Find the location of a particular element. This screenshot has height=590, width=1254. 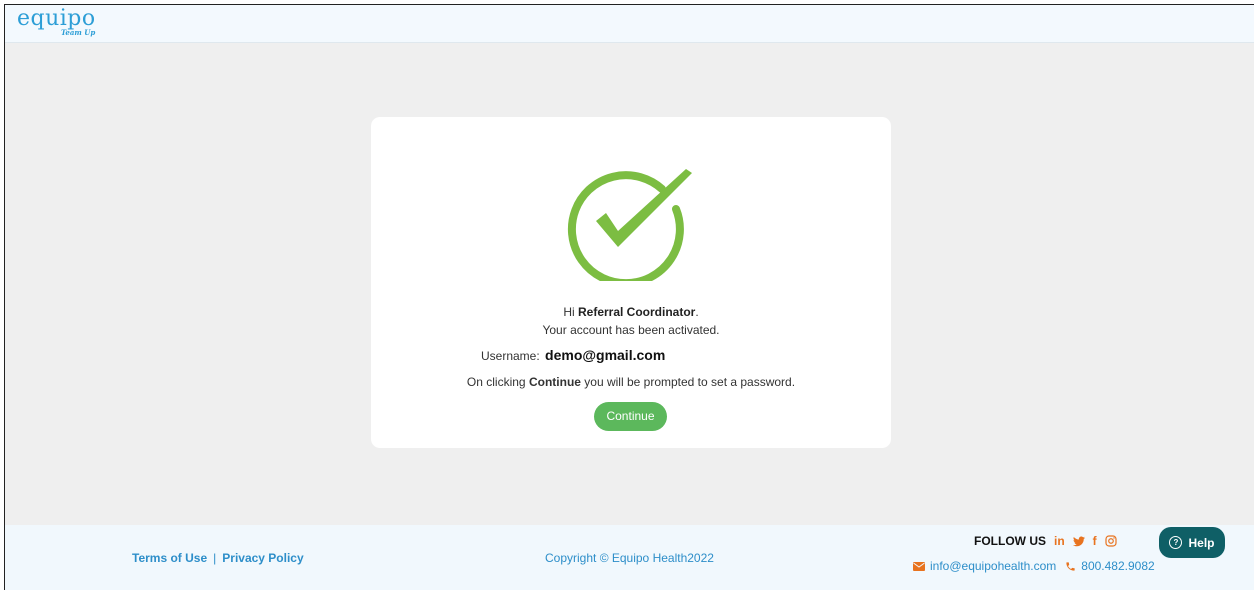

question-circle-icon: ? is located at coordinates (1176, 542).